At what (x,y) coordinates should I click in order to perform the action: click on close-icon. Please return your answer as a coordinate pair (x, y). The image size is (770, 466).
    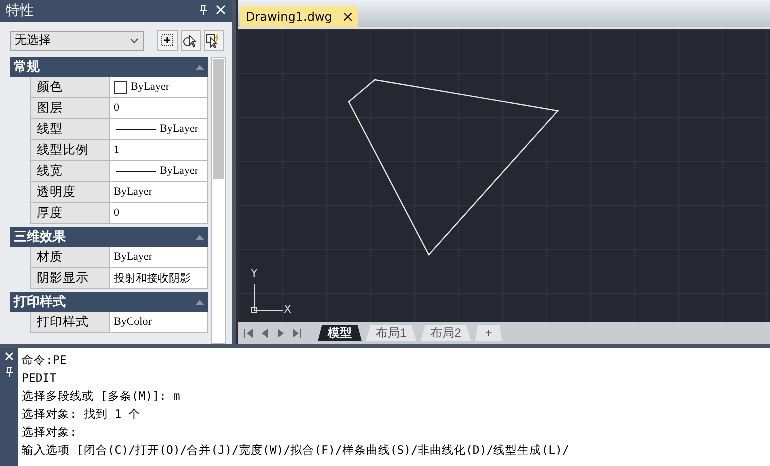
    Looking at the image, I should click on (348, 16).